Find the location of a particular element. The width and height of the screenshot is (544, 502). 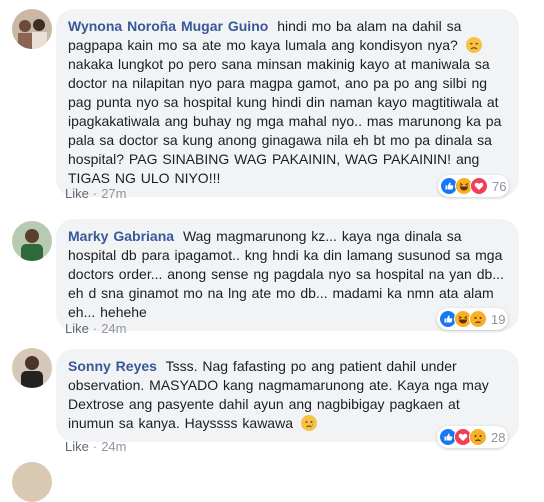

comment-author: Marky Gabriana is located at coordinates (121, 236).